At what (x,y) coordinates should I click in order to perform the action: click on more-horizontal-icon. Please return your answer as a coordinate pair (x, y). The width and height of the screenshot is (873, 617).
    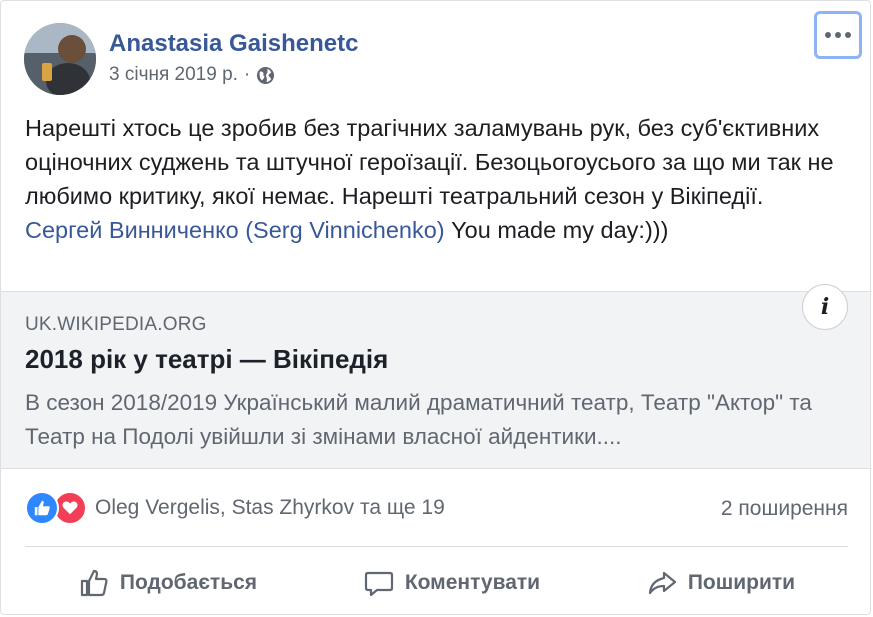
    Looking at the image, I should click on (838, 35).